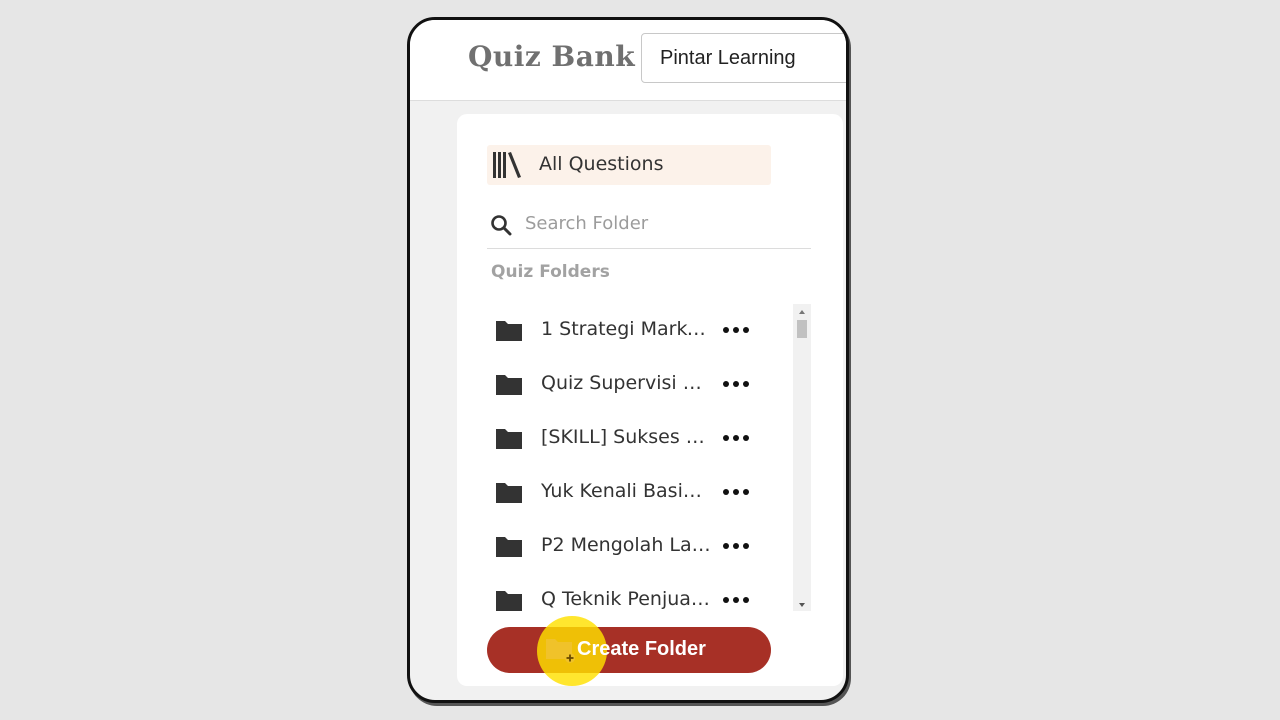  I want to click on folder-scrollbar, so click(802, 457).